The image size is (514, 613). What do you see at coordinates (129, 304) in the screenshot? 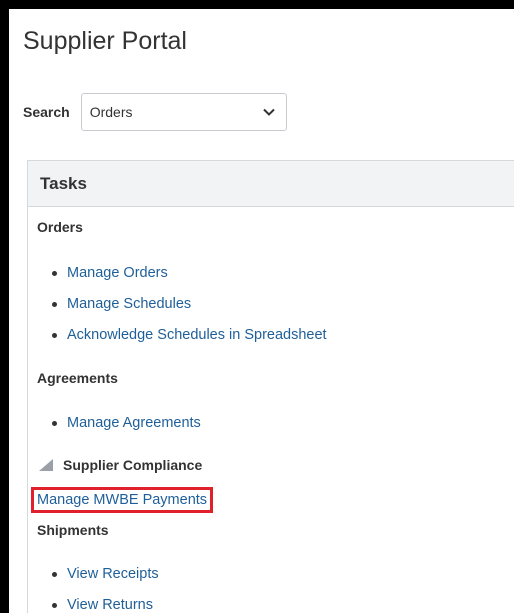
I see `manage-schedules-link: Manage Schedules` at bounding box center [129, 304].